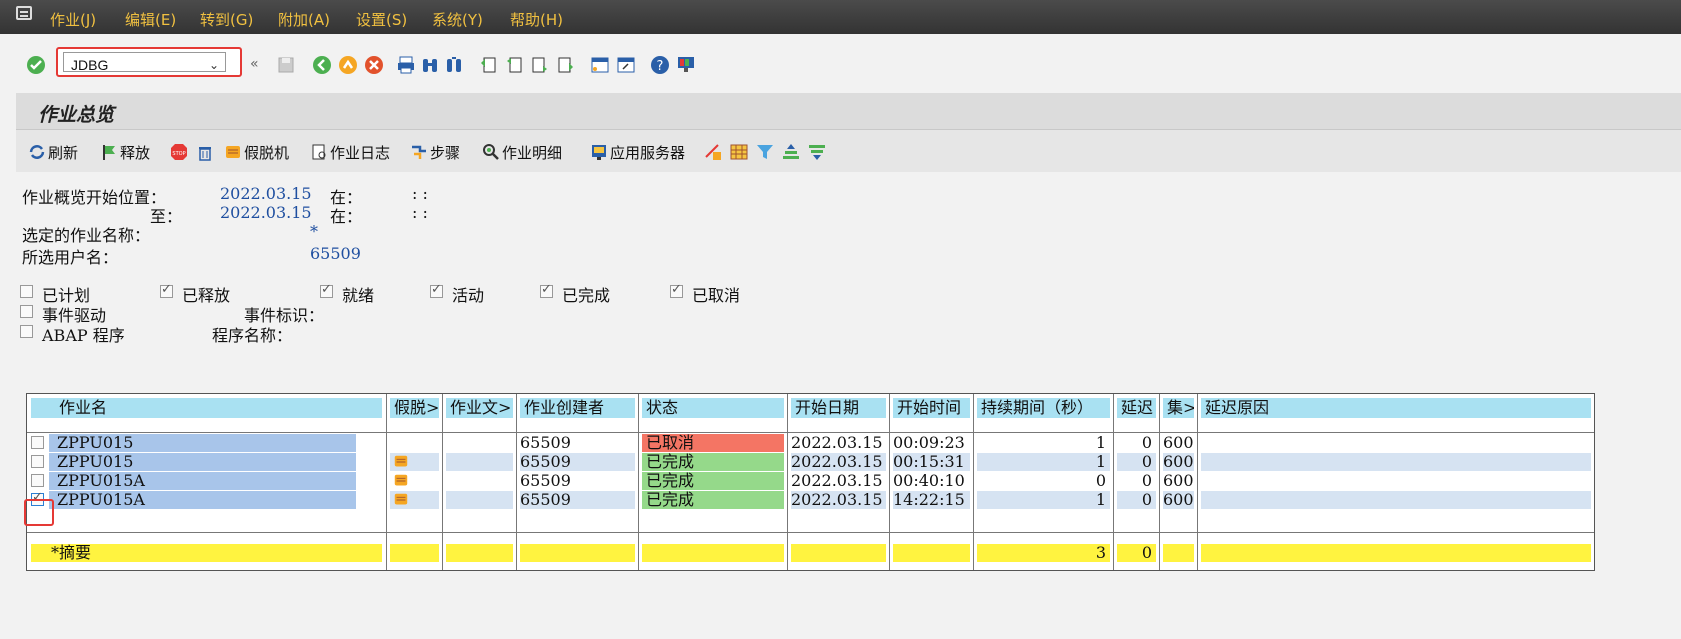 The image size is (1681, 639). I want to click on app-server-button: 应用服务器, so click(637, 152).